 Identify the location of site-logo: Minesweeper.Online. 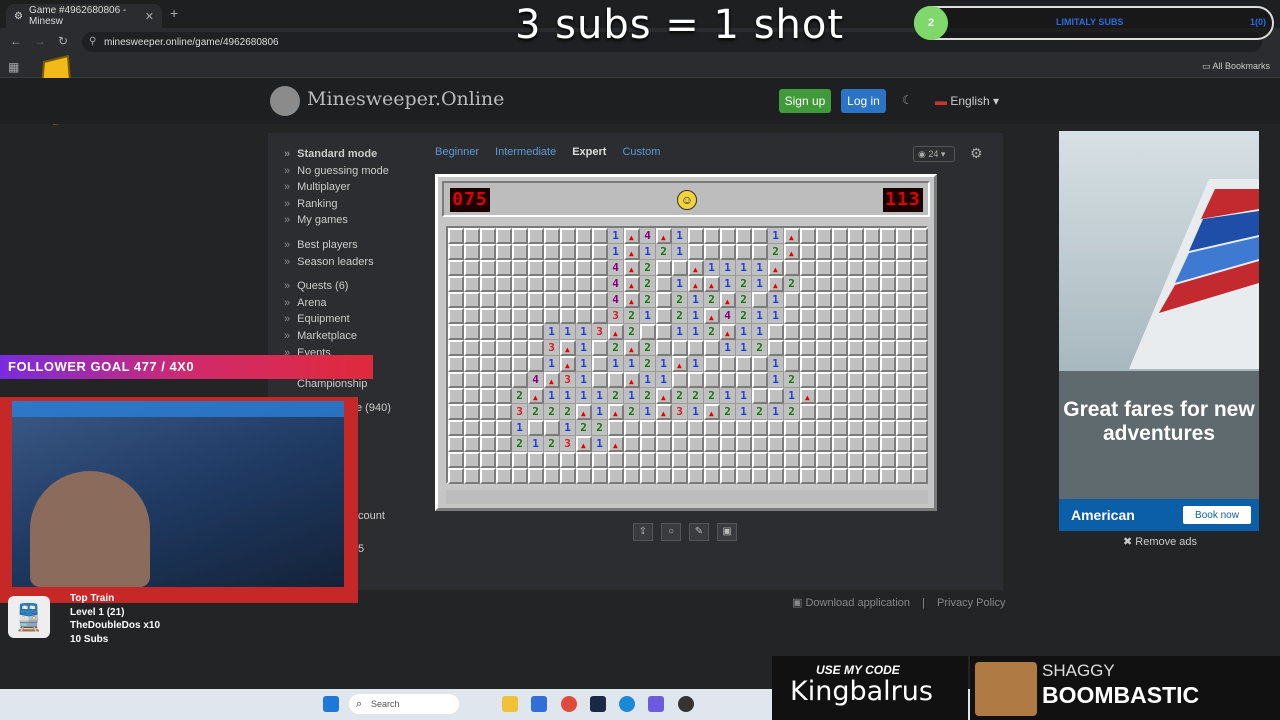
(405, 99).